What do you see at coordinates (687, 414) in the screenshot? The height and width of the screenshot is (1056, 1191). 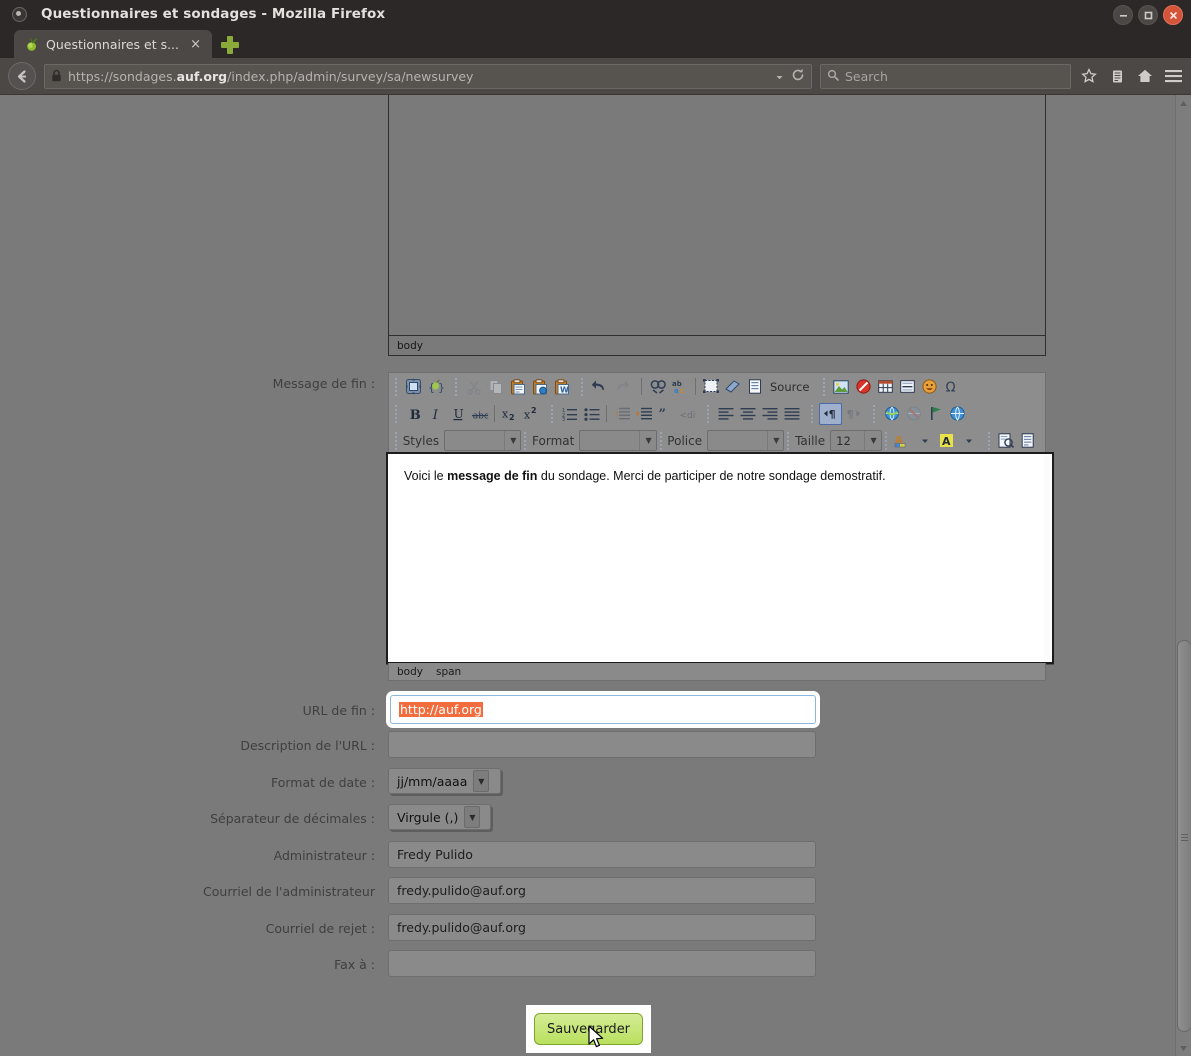 I see `create-div-icon: <div>` at bounding box center [687, 414].